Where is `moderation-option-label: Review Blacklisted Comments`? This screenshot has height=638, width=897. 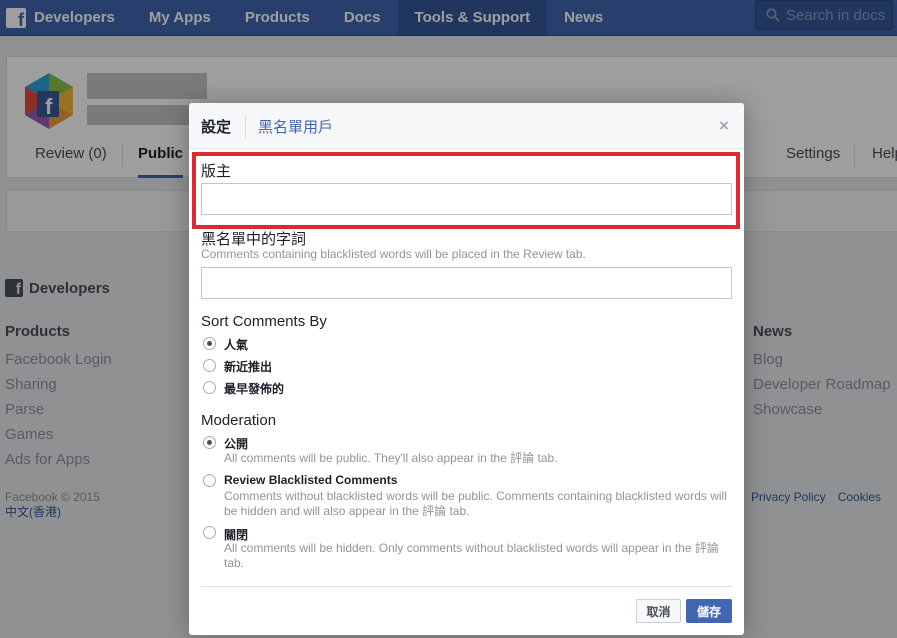
moderation-option-label: Review Blacklisted Comments is located at coordinates (310, 480).